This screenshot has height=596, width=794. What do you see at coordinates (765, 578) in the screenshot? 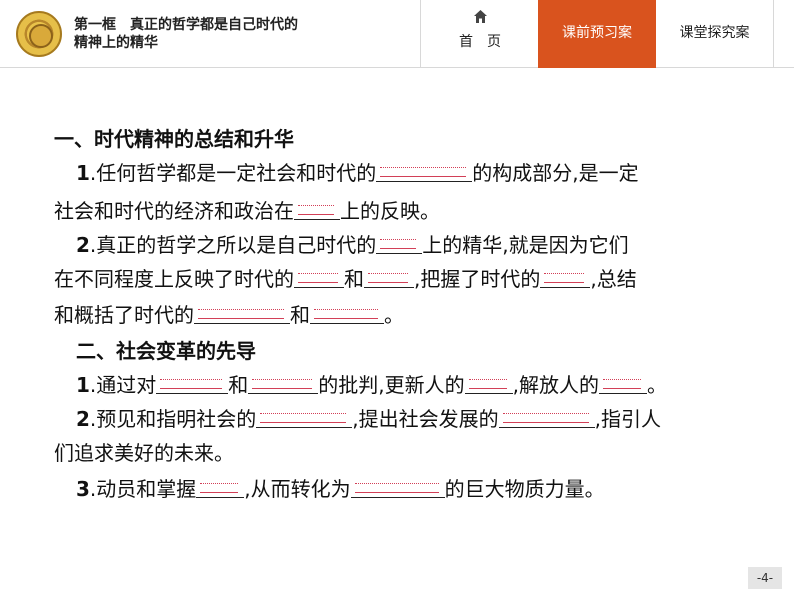
I see `page-number: -4-` at bounding box center [765, 578].